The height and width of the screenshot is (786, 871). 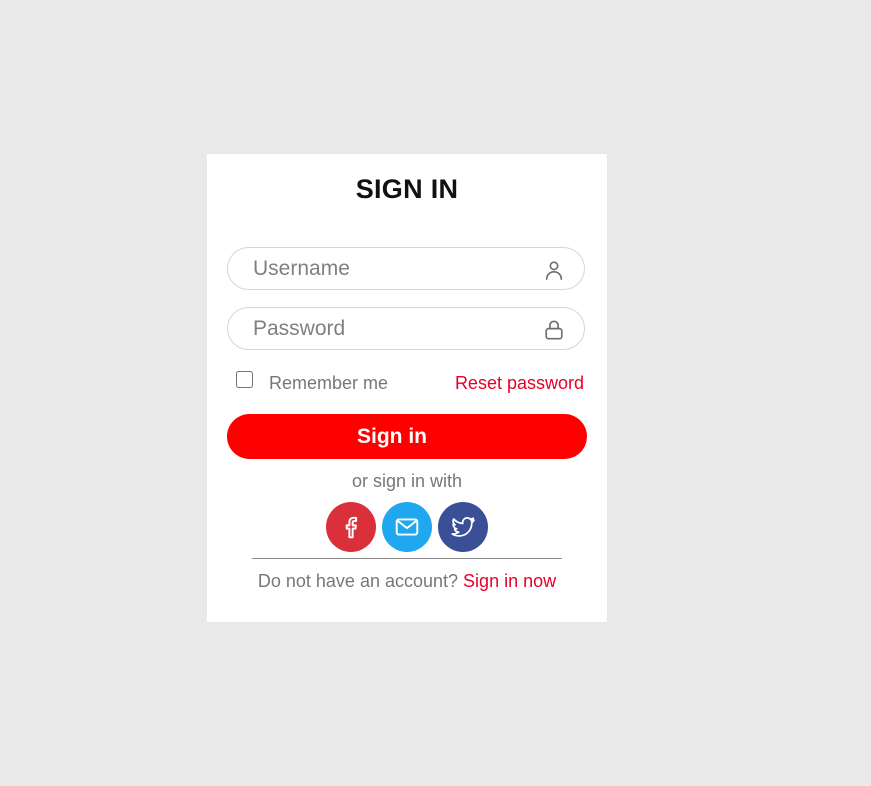 I want to click on password-input, so click(x=388, y=328).